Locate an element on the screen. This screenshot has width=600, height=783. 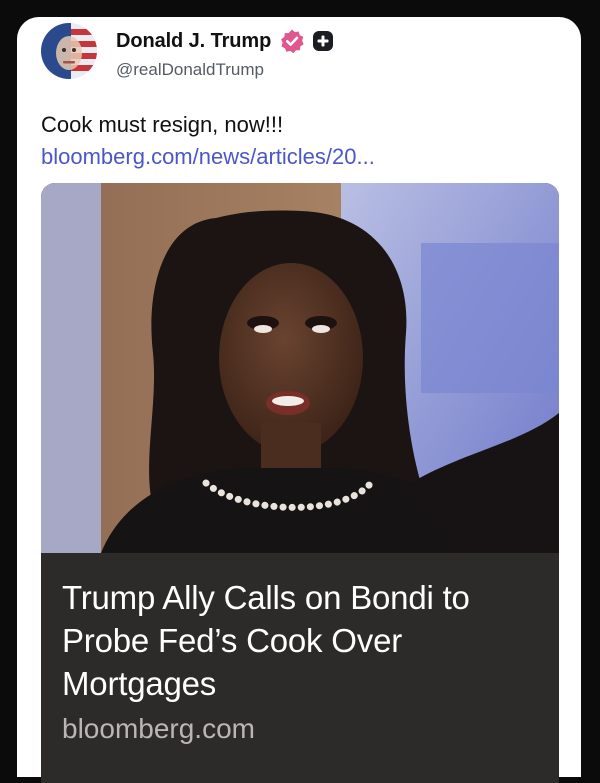
avatar-image is located at coordinates (69, 51).